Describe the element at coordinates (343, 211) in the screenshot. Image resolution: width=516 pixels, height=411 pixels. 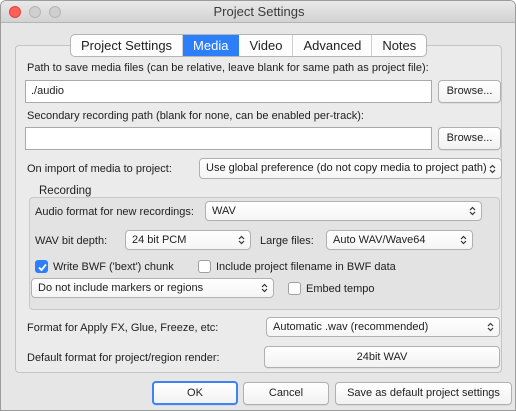
I see `audio-format-select: WAV` at that location.